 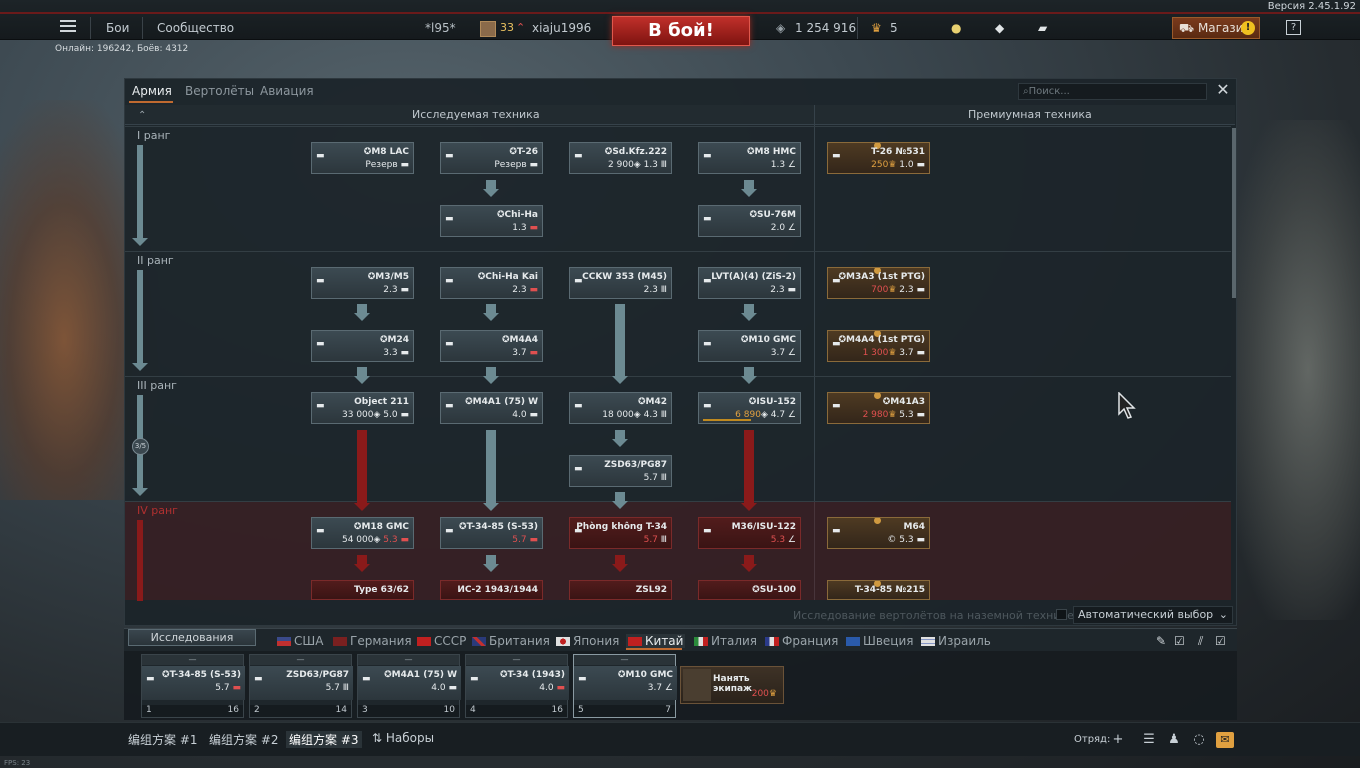 I want to click on preset-3: 编组方案 #3, so click(x=324, y=739).